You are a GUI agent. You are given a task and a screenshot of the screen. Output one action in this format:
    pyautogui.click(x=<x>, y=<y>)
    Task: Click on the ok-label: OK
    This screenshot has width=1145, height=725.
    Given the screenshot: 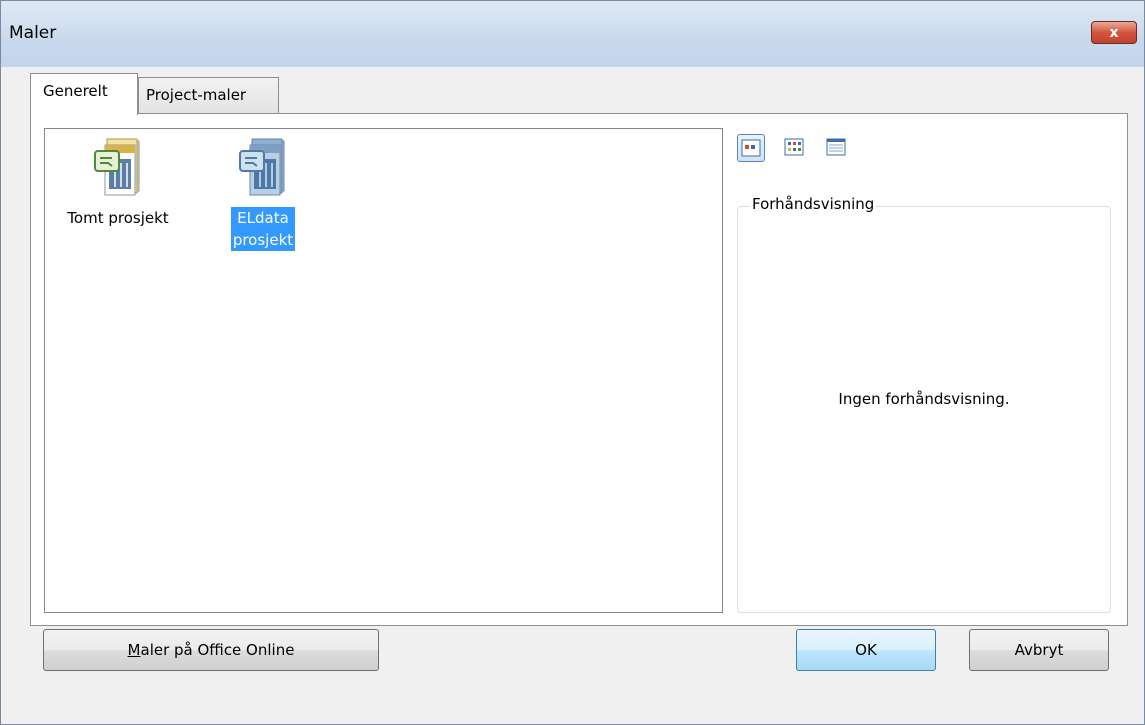 What is the action you would take?
    pyautogui.click(x=866, y=650)
    